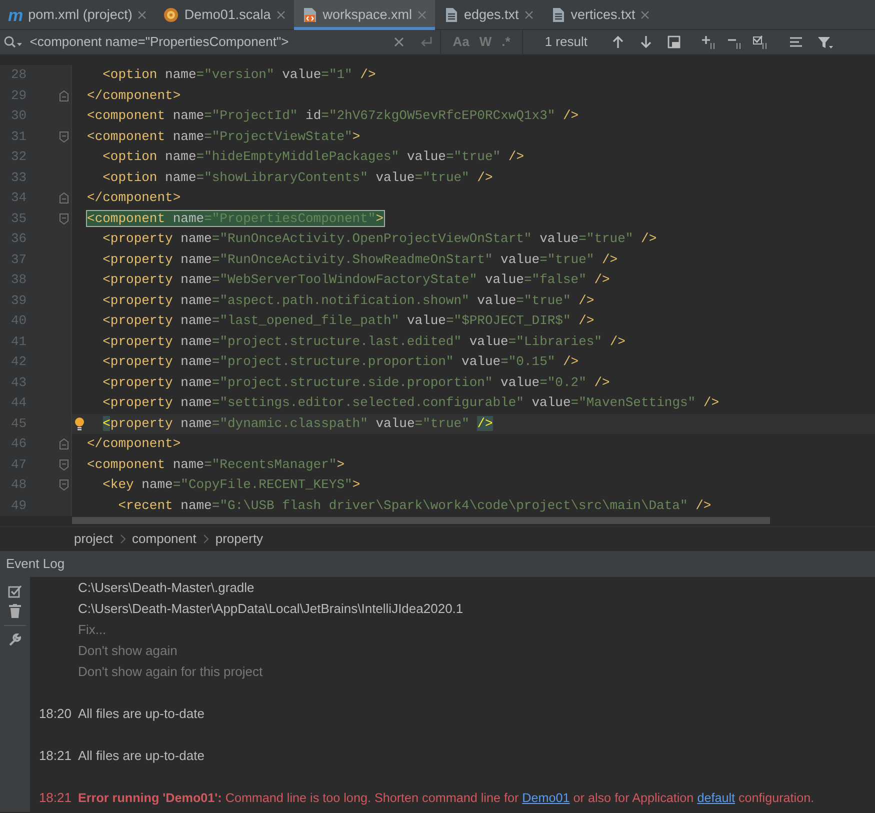 The image size is (875, 813). I want to click on maven-icon: m, so click(16, 15).